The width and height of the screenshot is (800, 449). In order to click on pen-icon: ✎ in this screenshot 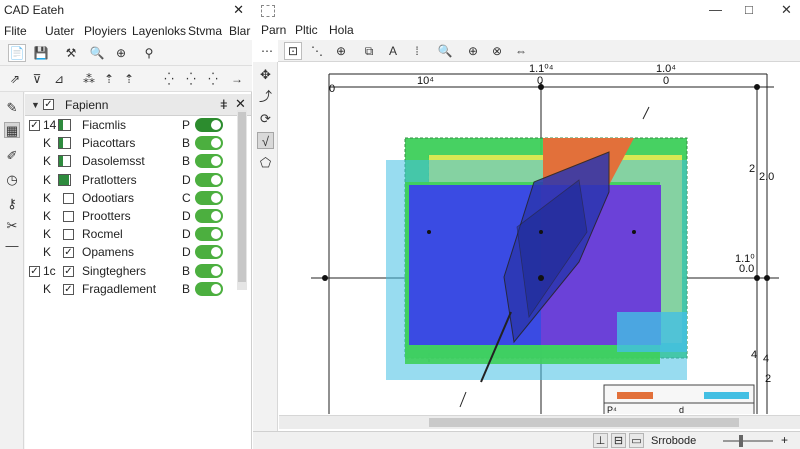, I will do `click(12, 108)`.